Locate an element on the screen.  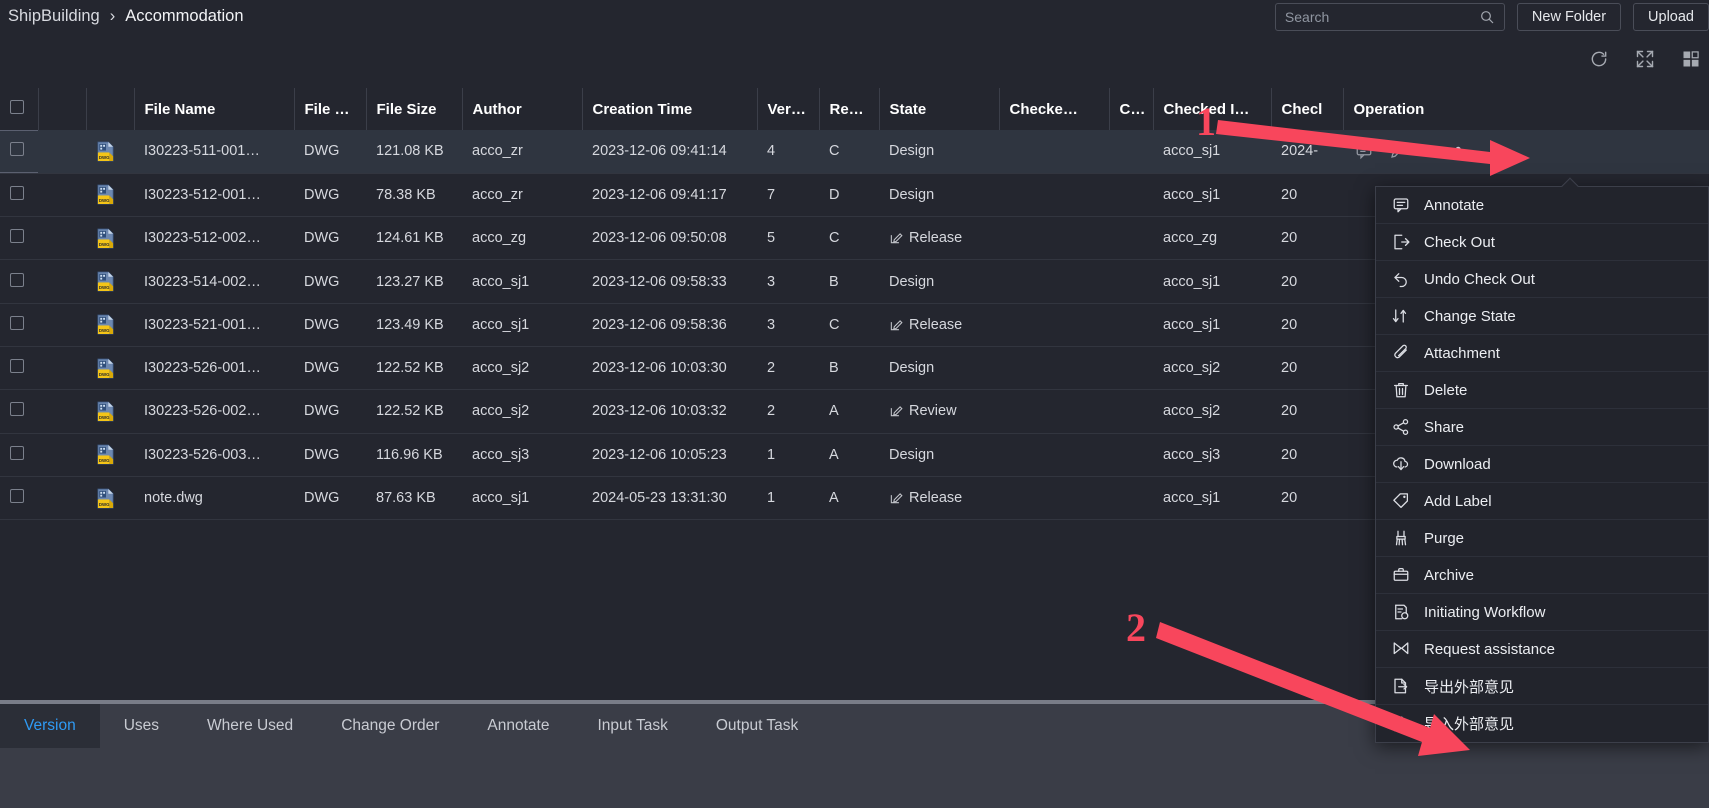
header-state: State is located at coordinates (939, 109).